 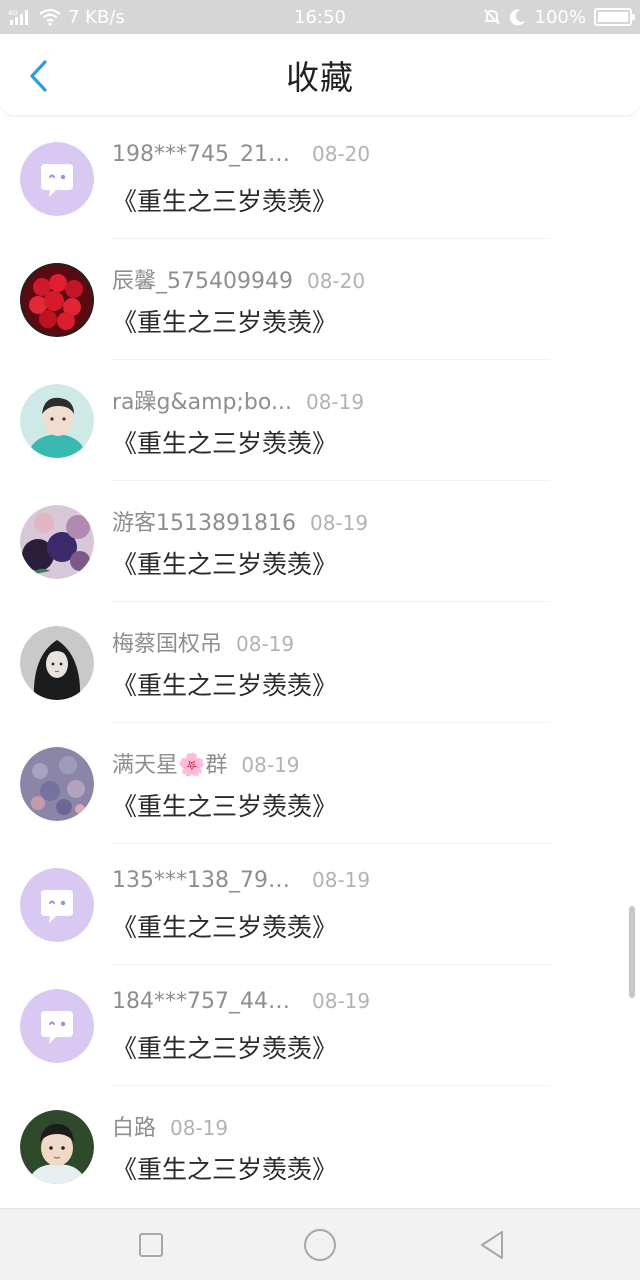 I want to click on bell-muted-icon, so click(x=492, y=17).